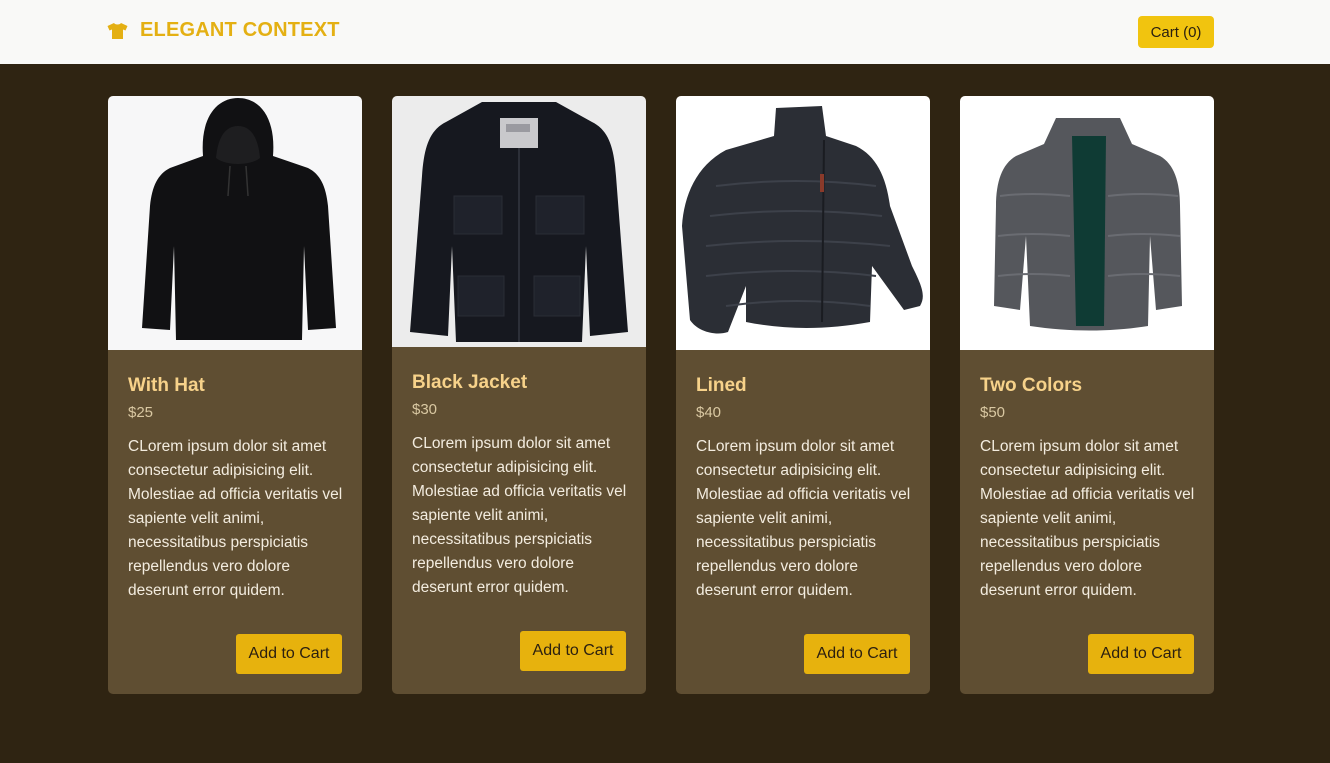  Describe the element at coordinates (117, 31) in the screenshot. I see `tshirt-icon` at that location.